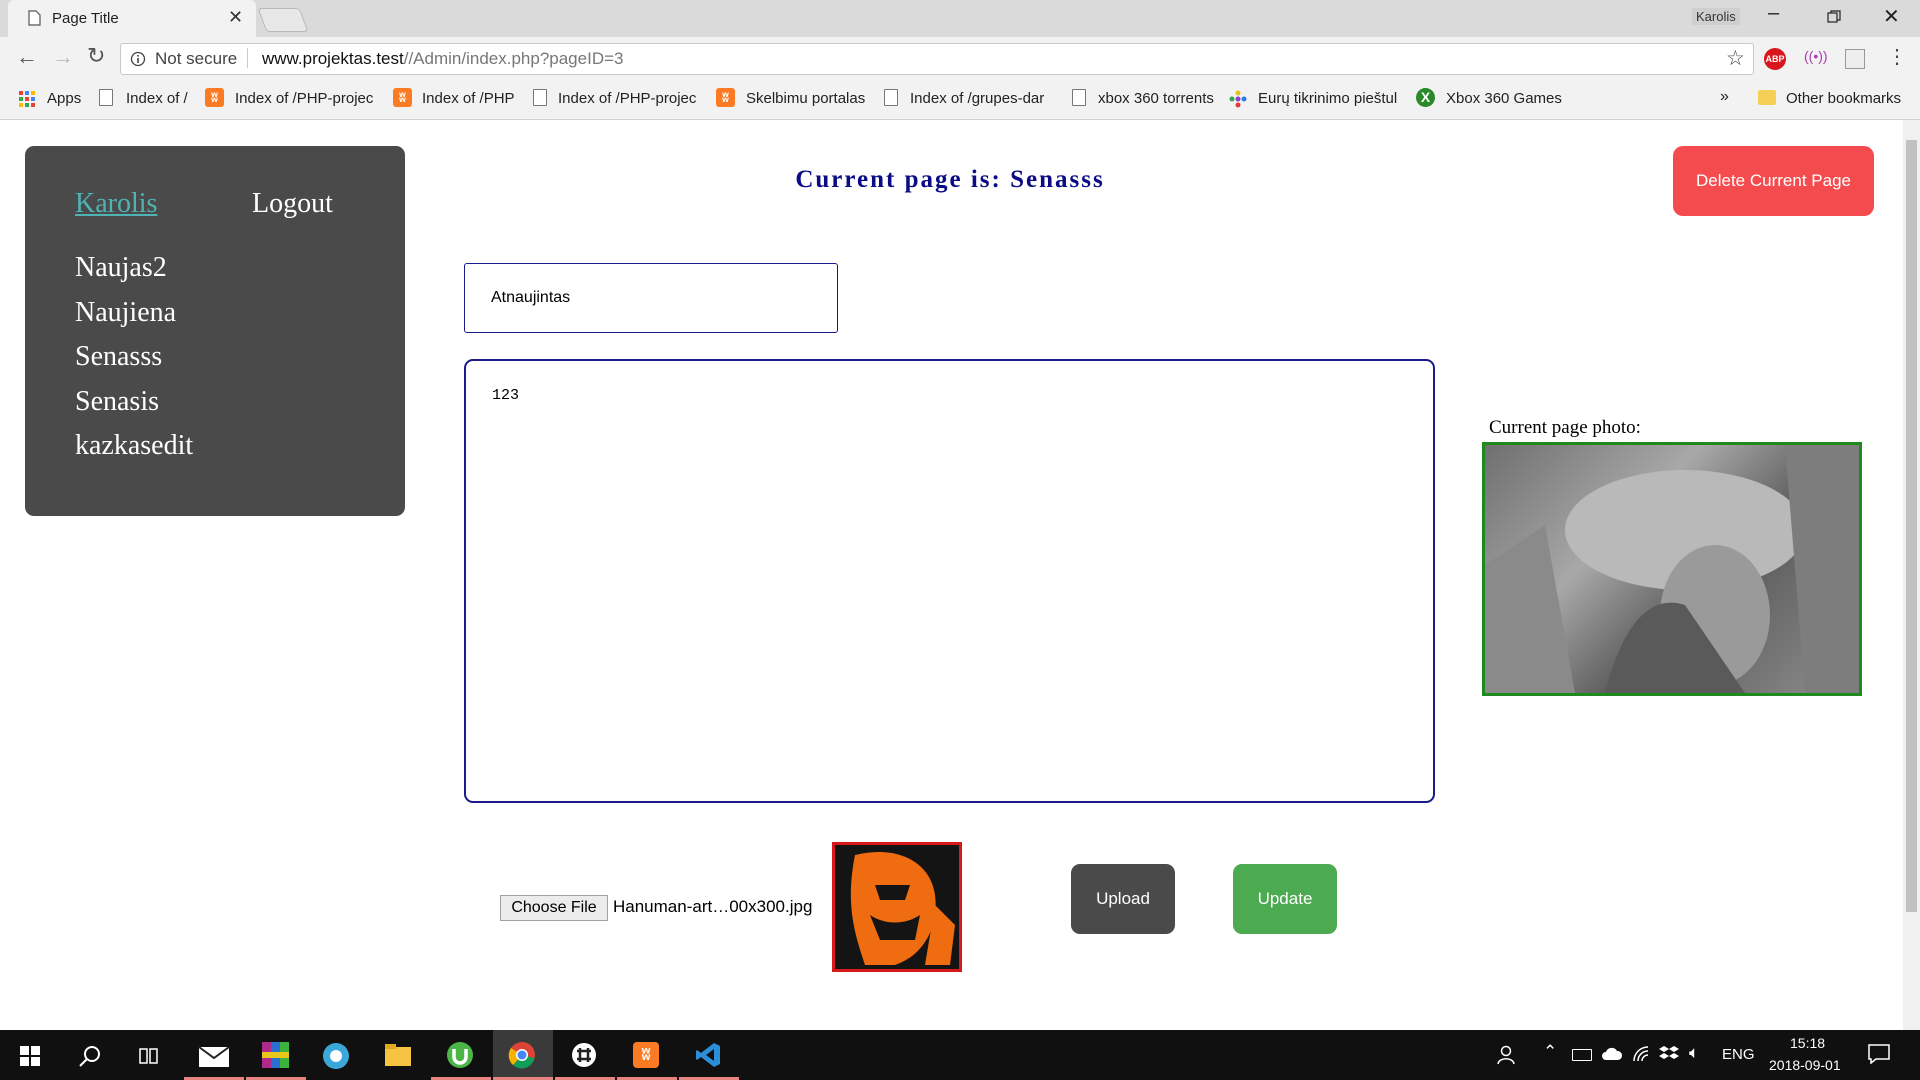 The width and height of the screenshot is (1920, 1080). What do you see at coordinates (64, 98) in the screenshot?
I see `bookmark-apps: Apps` at bounding box center [64, 98].